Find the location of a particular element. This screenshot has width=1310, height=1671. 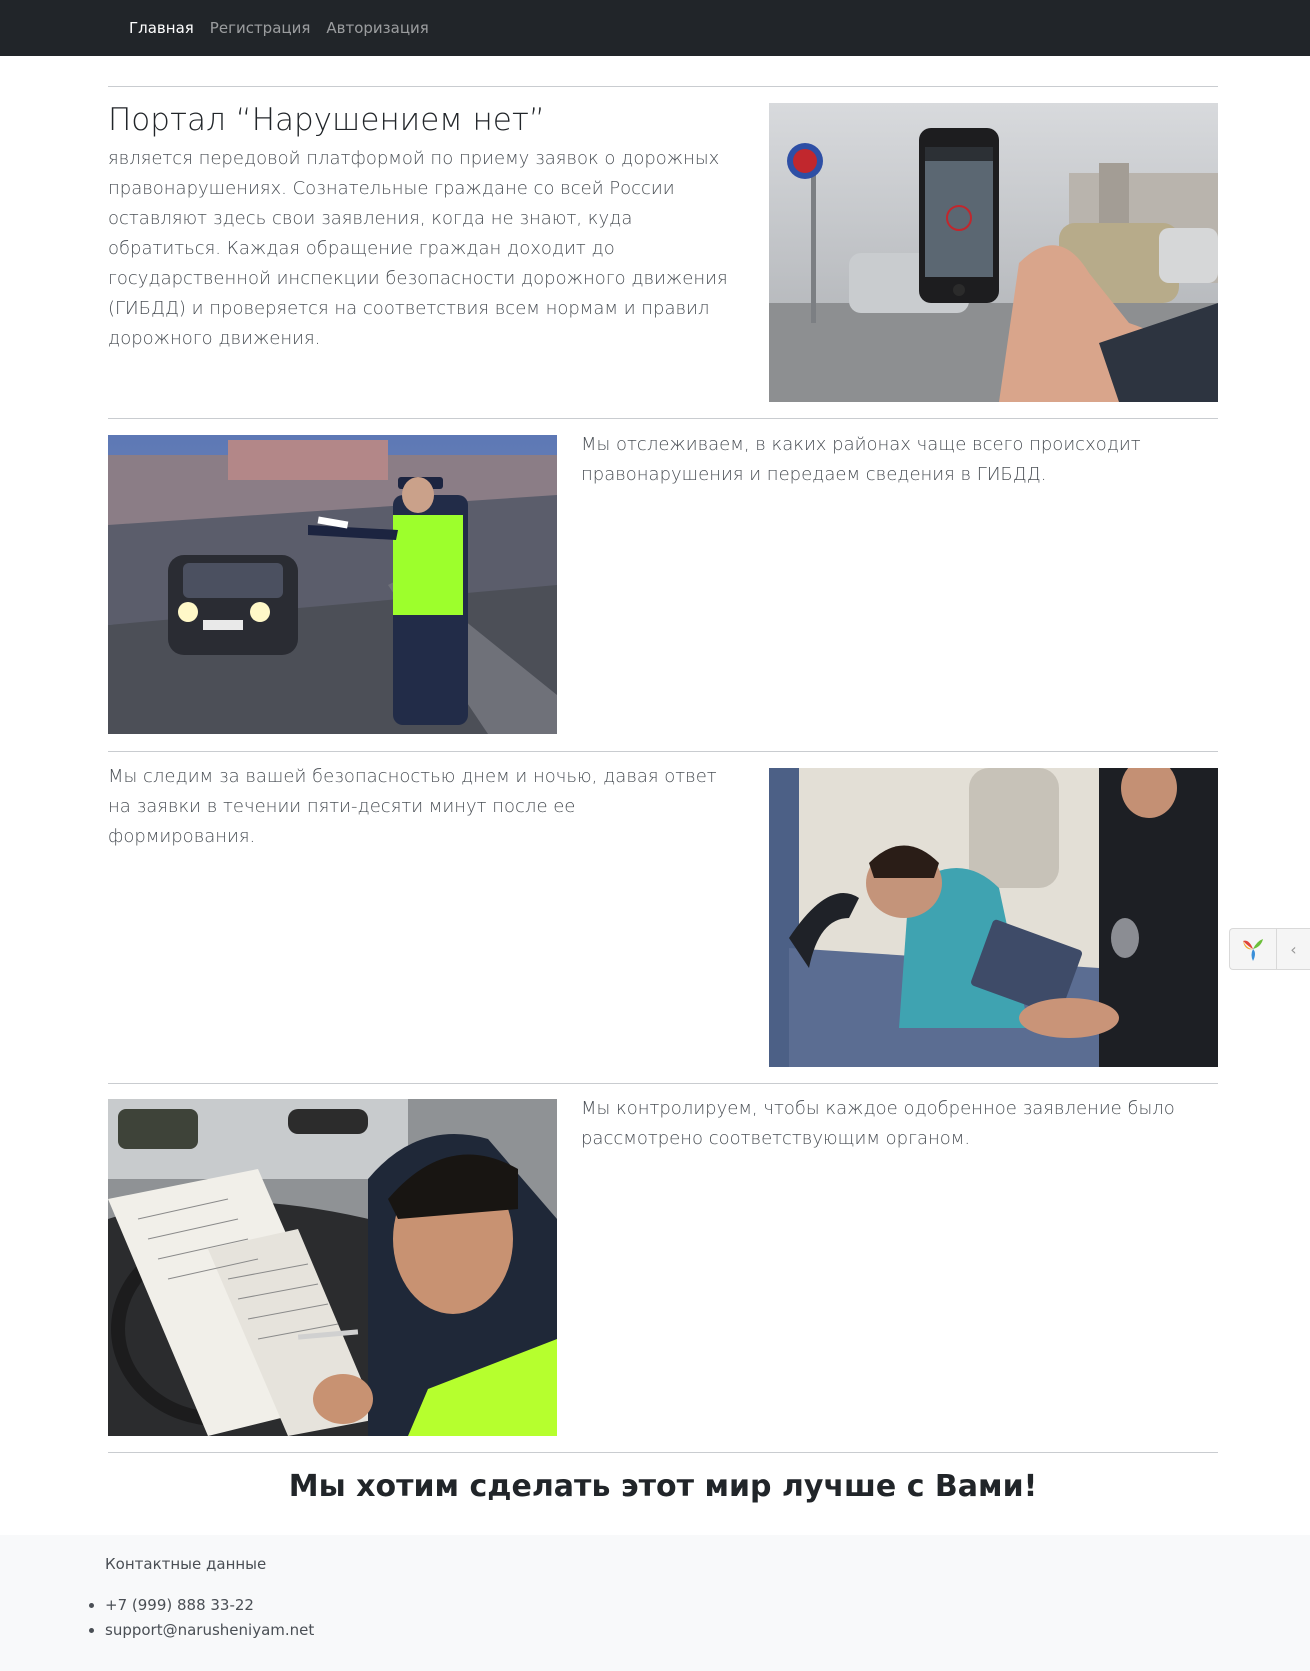

debug-toolbar-tab: ‹ is located at coordinates (1269, 949).